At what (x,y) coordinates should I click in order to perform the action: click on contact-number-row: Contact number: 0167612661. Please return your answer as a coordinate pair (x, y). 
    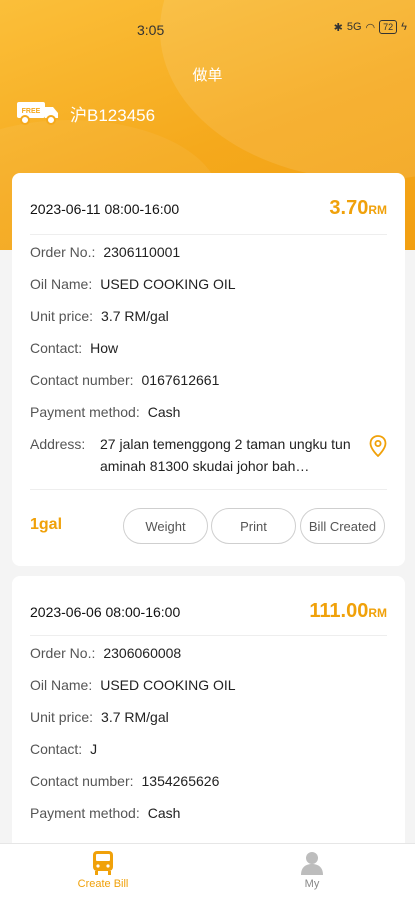
    Looking at the image, I should click on (208, 379).